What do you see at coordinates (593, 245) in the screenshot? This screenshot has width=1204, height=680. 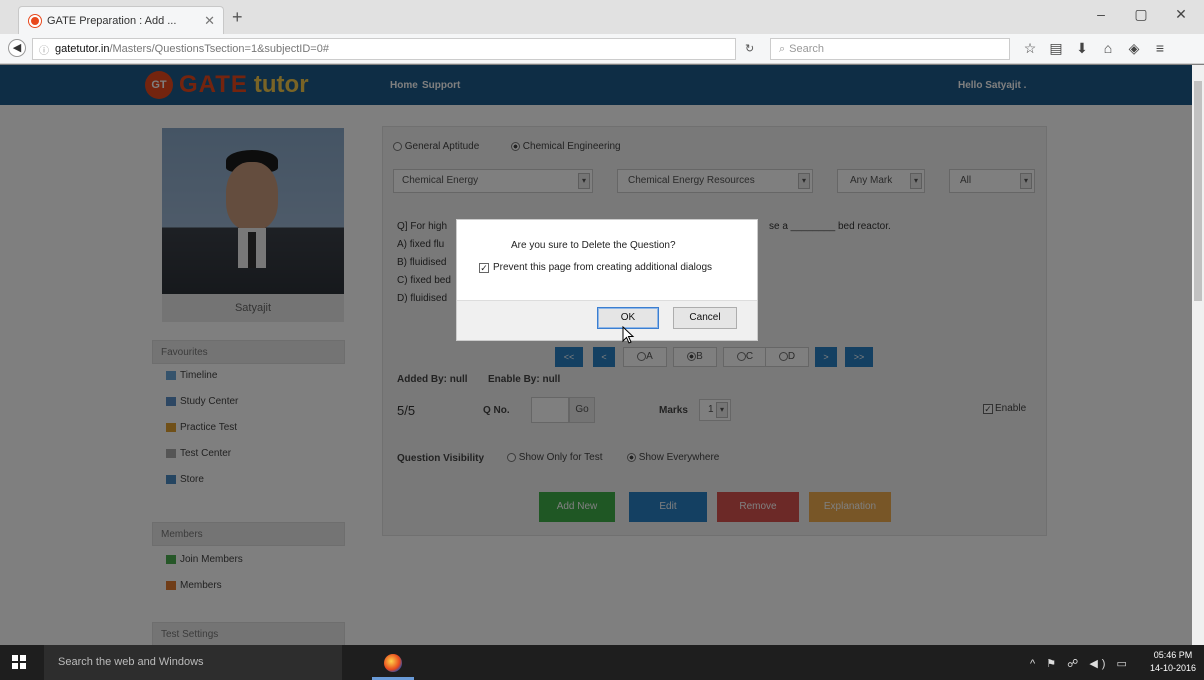 I see `dialog-message: Are you sure to Delete the Question?` at bounding box center [593, 245].